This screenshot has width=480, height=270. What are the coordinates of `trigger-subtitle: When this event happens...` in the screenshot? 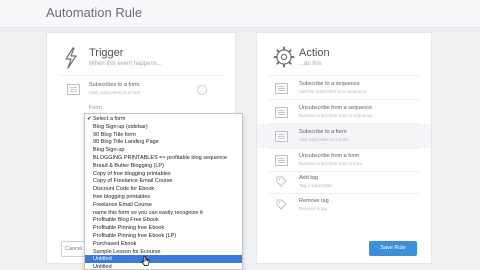 It's located at (125, 64).